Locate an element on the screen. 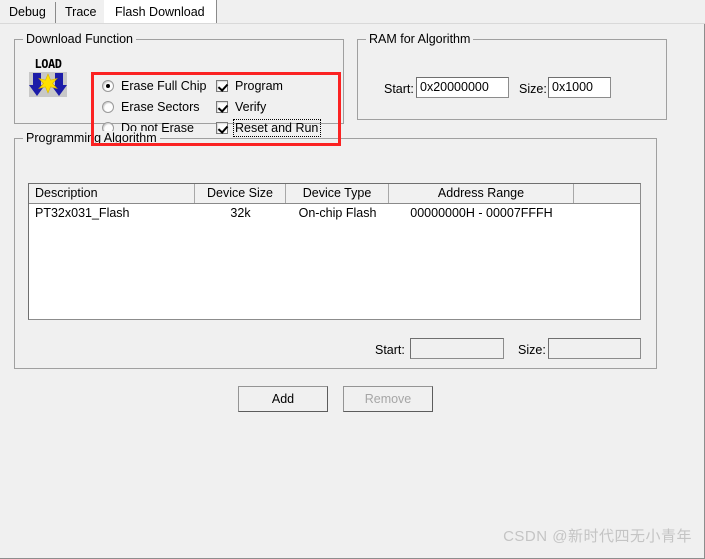 Image resolution: width=705 pixels, height=559 pixels. remove-button: Remove is located at coordinates (388, 399).